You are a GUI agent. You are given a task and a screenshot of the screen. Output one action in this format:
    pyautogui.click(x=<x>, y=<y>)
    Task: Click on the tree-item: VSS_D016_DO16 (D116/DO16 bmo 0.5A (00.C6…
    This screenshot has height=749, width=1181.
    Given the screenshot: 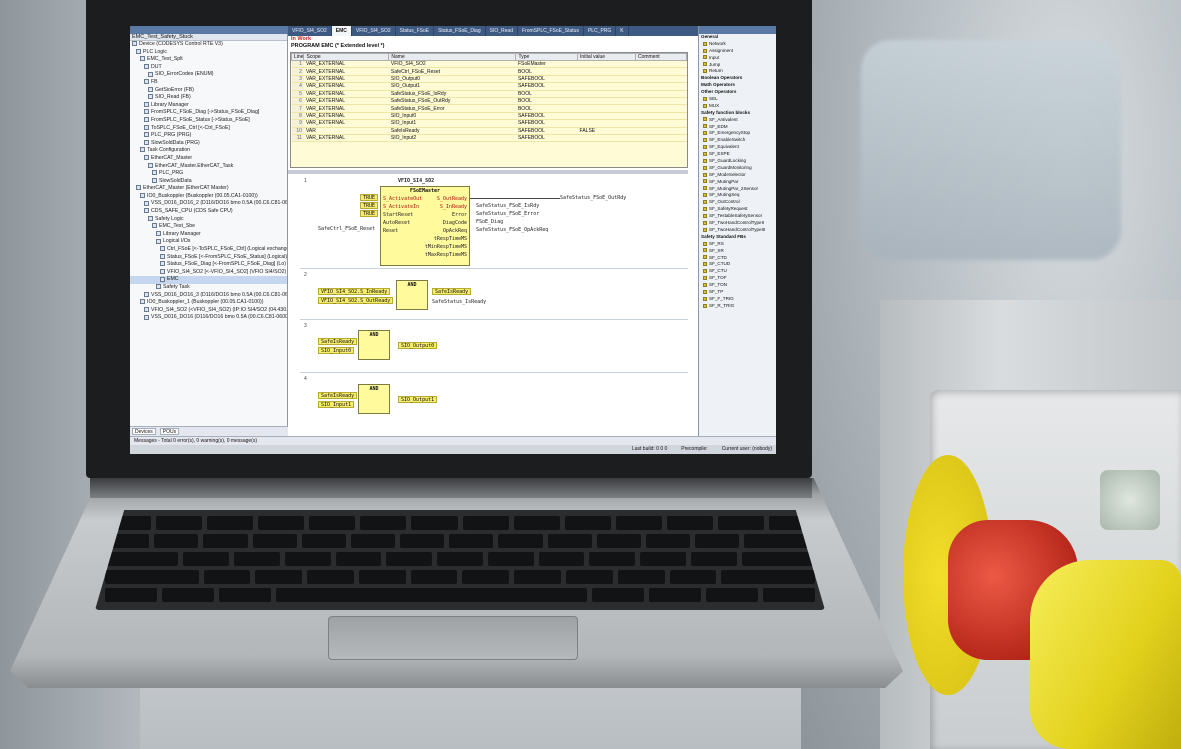 What is the action you would take?
    pyautogui.click(x=208, y=318)
    